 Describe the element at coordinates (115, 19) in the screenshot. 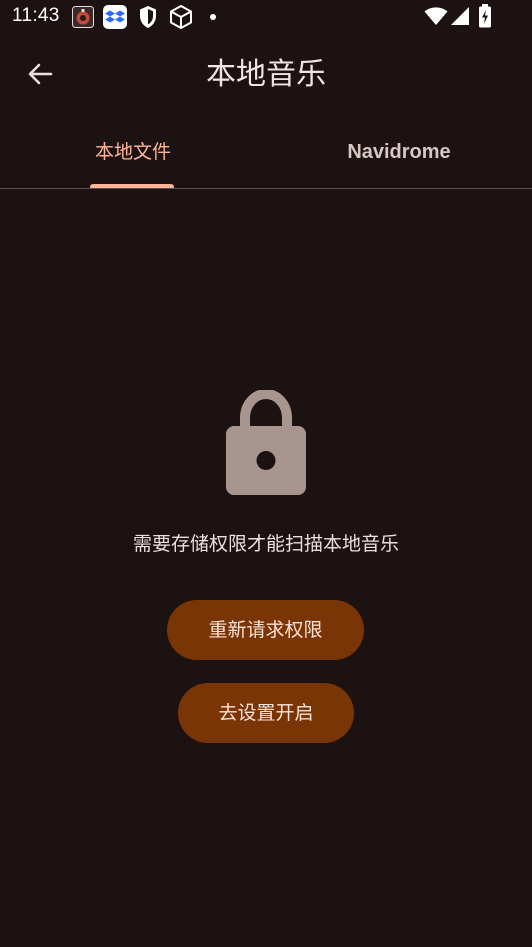

I see `dropbox-icon` at that location.